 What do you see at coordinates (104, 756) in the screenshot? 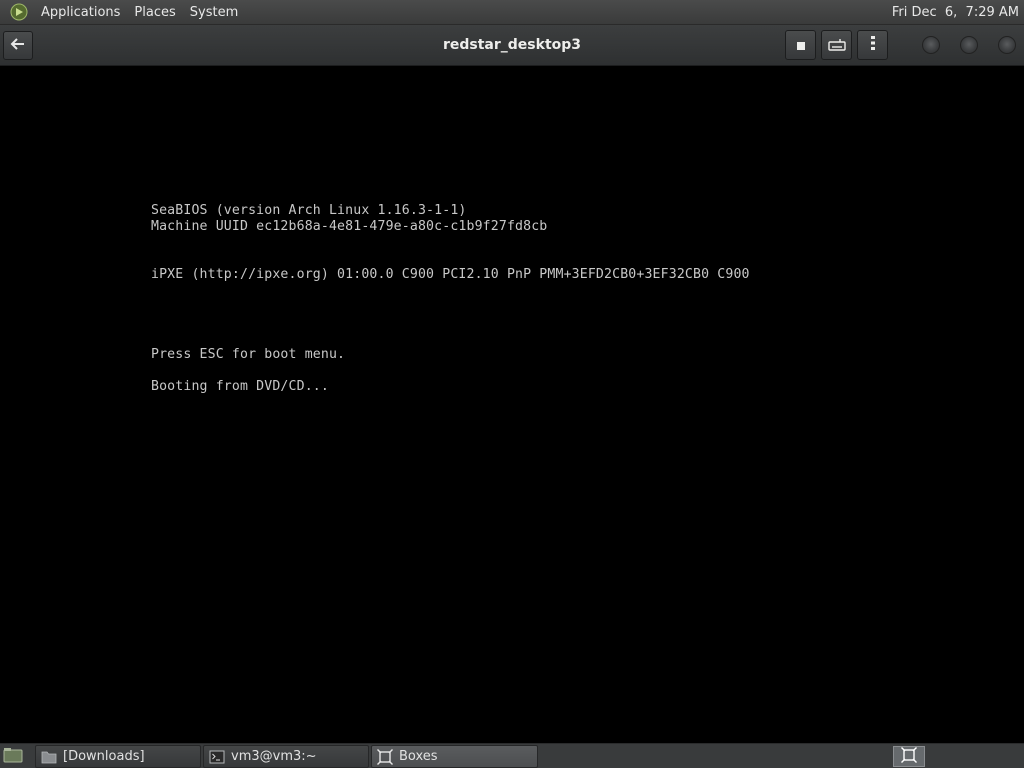
I see `taskbar-item-label: [Downloads]` at bounding box center [104, 756].